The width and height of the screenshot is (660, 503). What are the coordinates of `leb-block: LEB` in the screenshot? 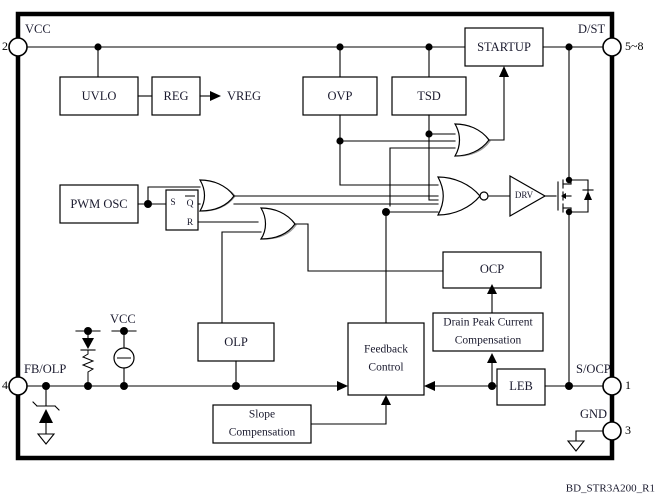 It's located at (521, 387).